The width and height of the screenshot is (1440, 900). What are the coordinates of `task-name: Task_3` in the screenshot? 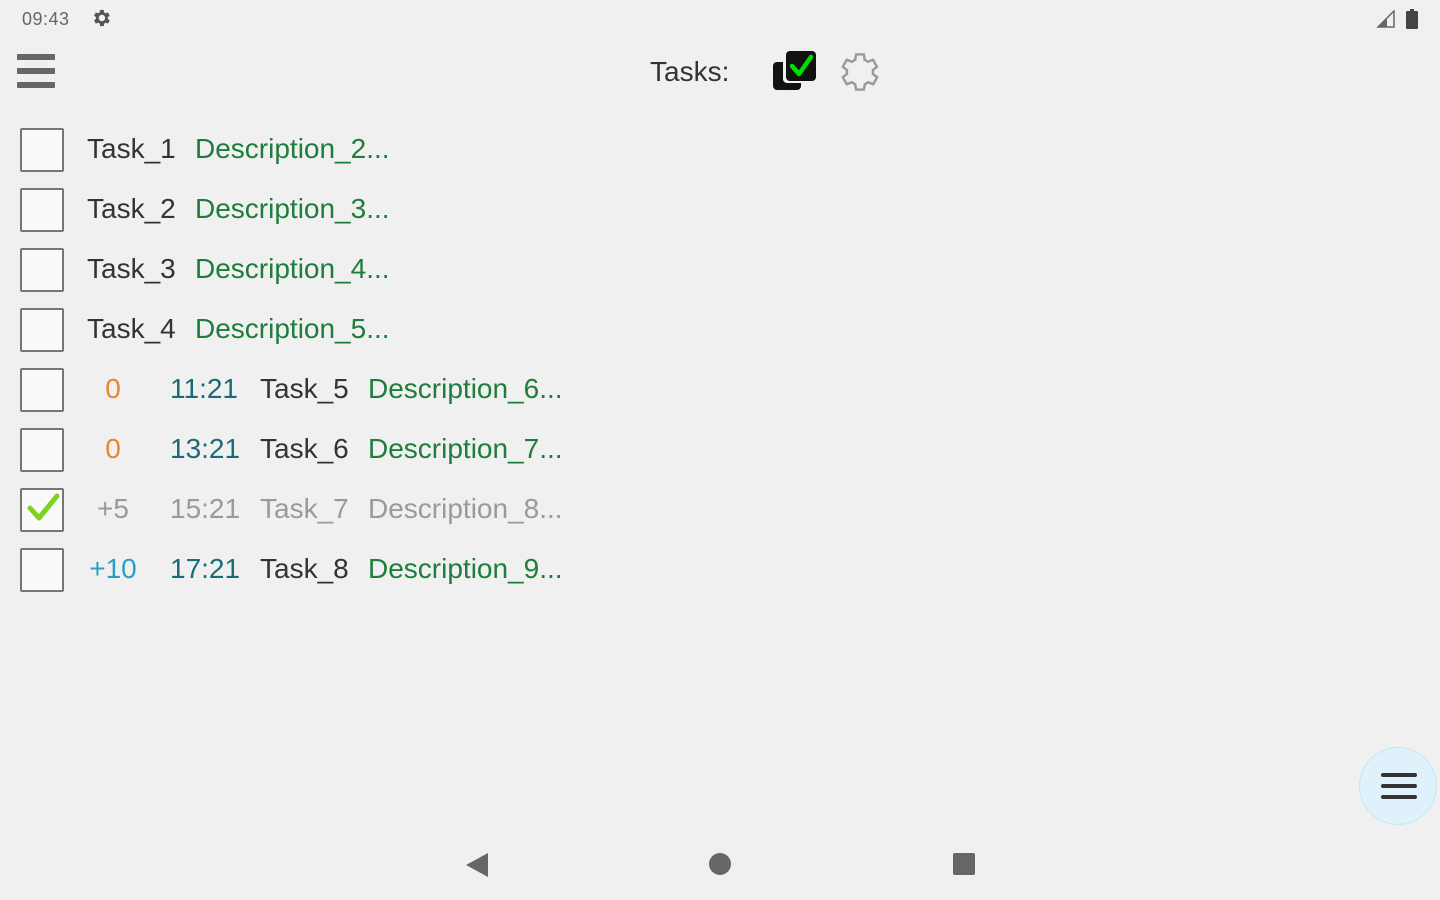 It's located at (131, 268).